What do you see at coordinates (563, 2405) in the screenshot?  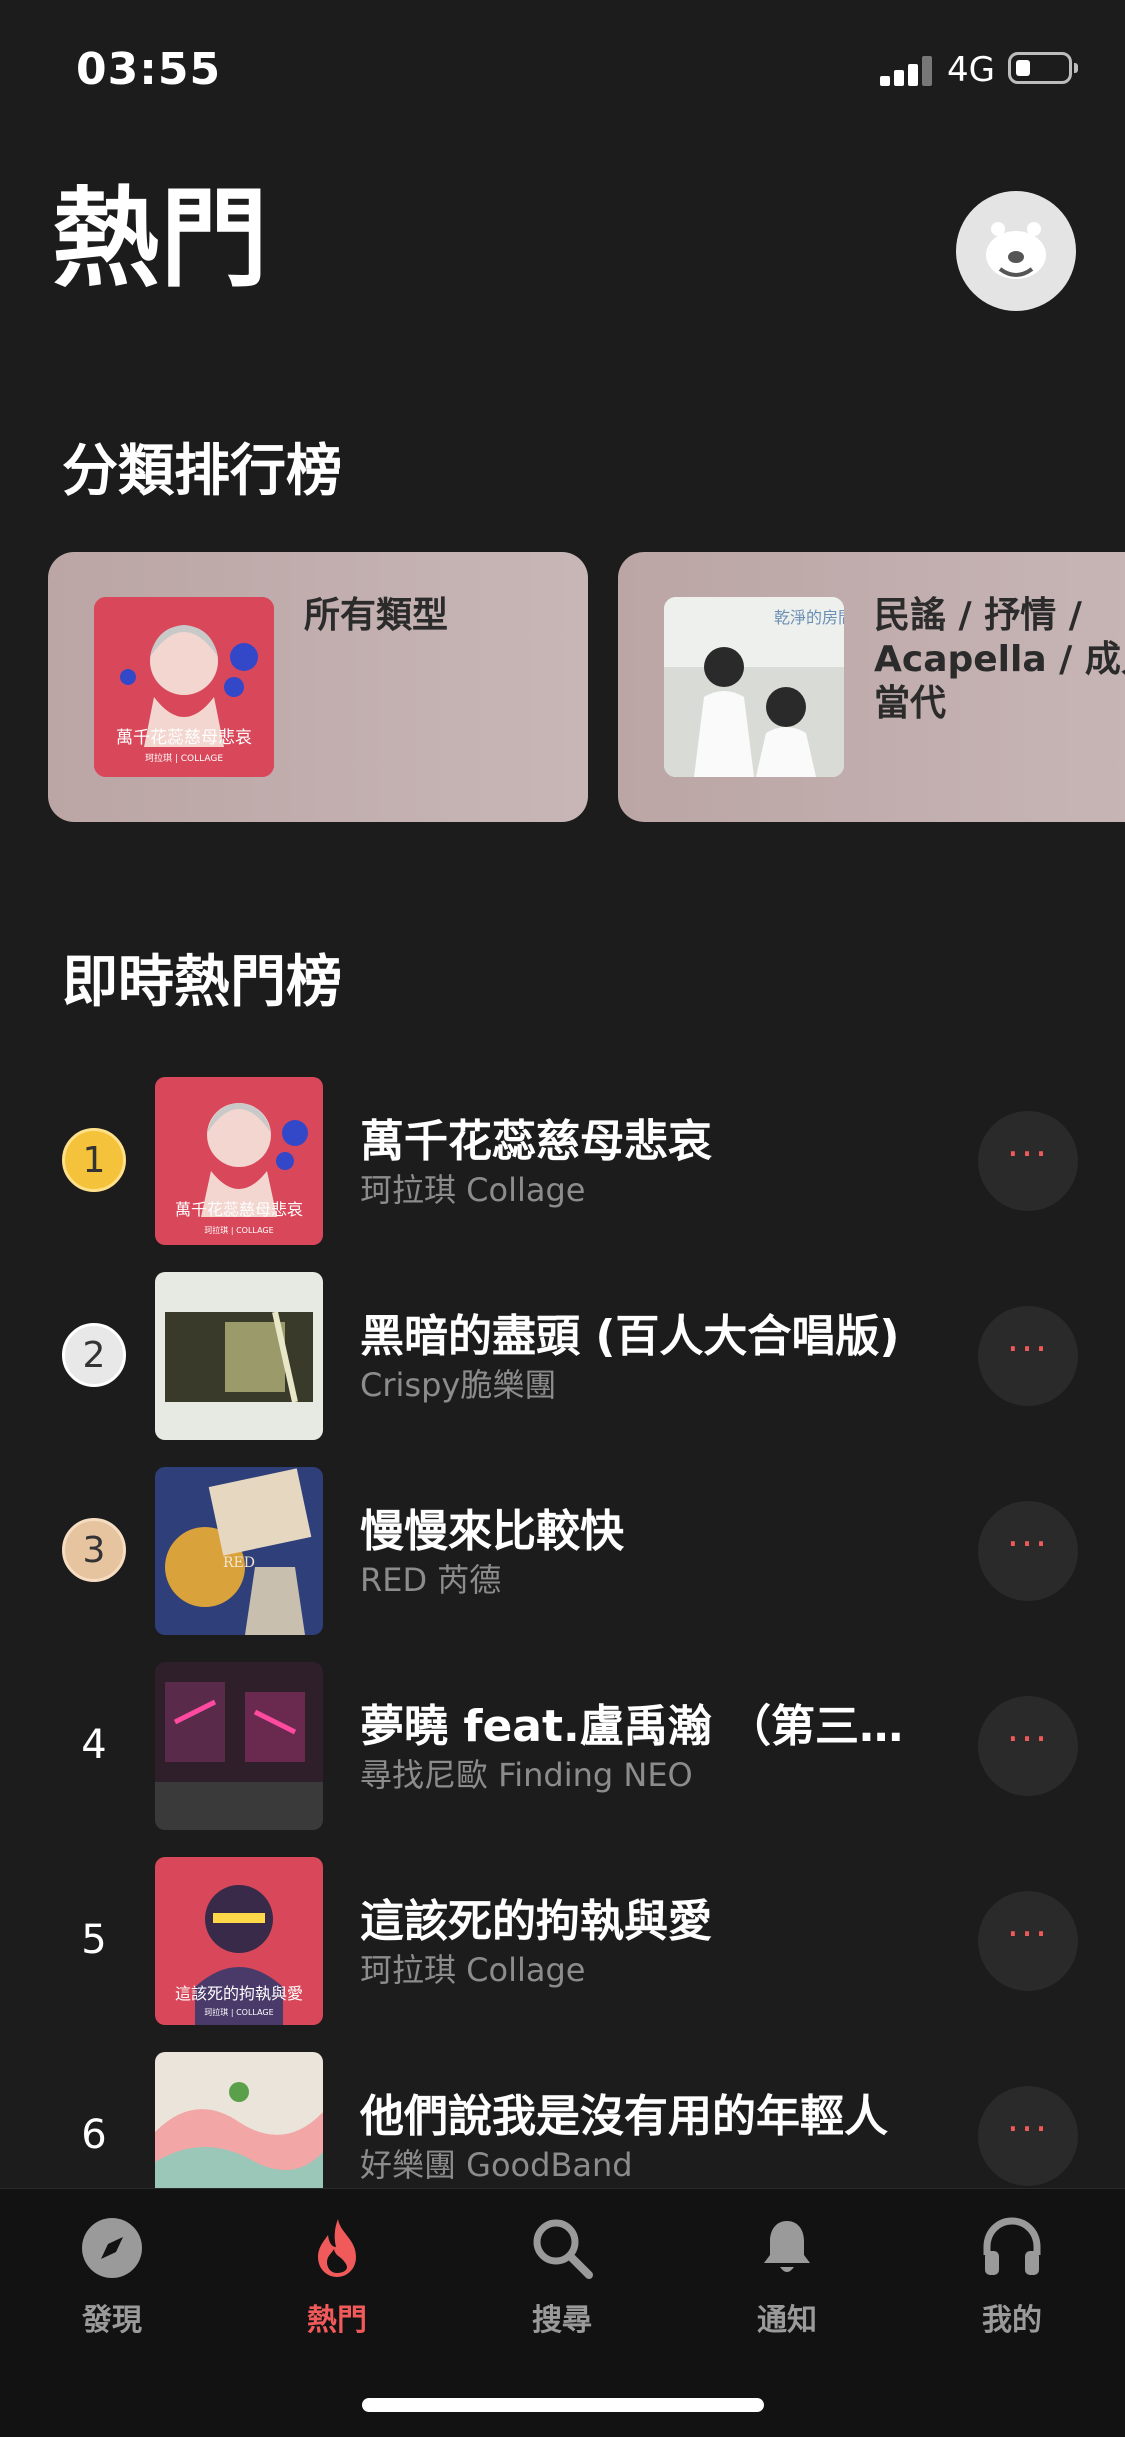 I see `home-indicator` at bounding box center [563, 2405].